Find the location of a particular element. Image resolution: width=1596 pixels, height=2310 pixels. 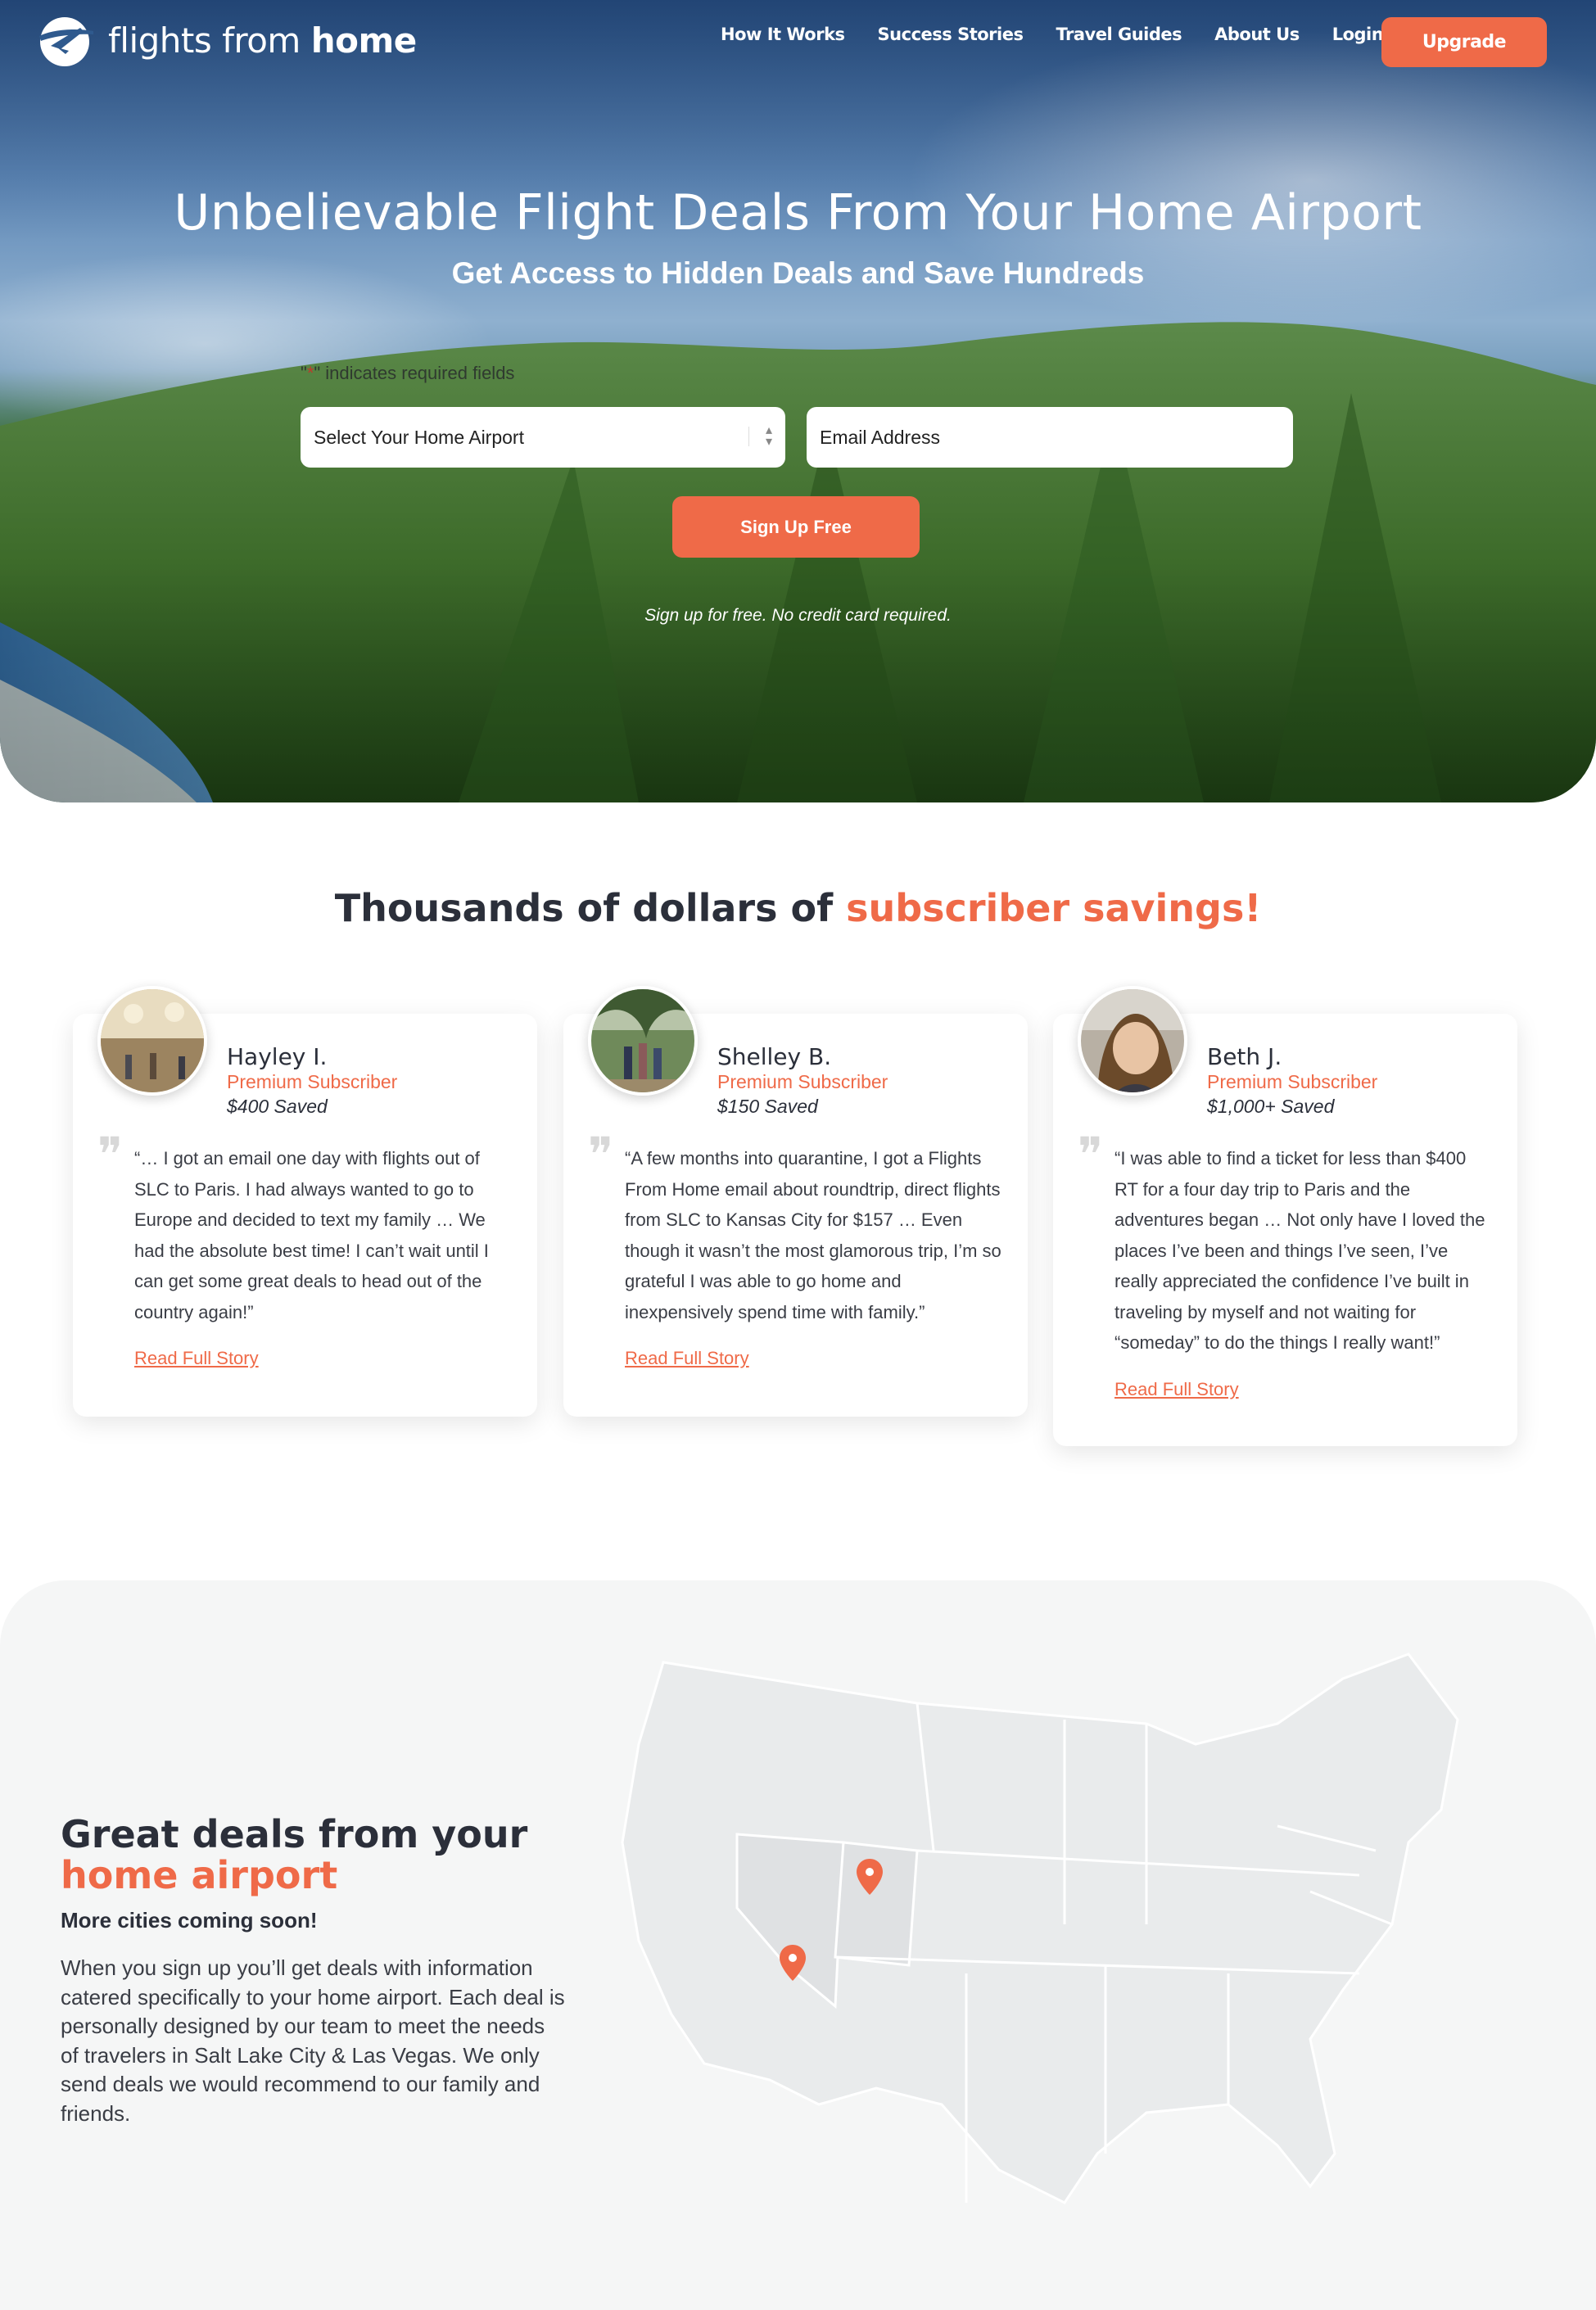

photo-palace-hall-icon is located at coordinates (152, 1040).